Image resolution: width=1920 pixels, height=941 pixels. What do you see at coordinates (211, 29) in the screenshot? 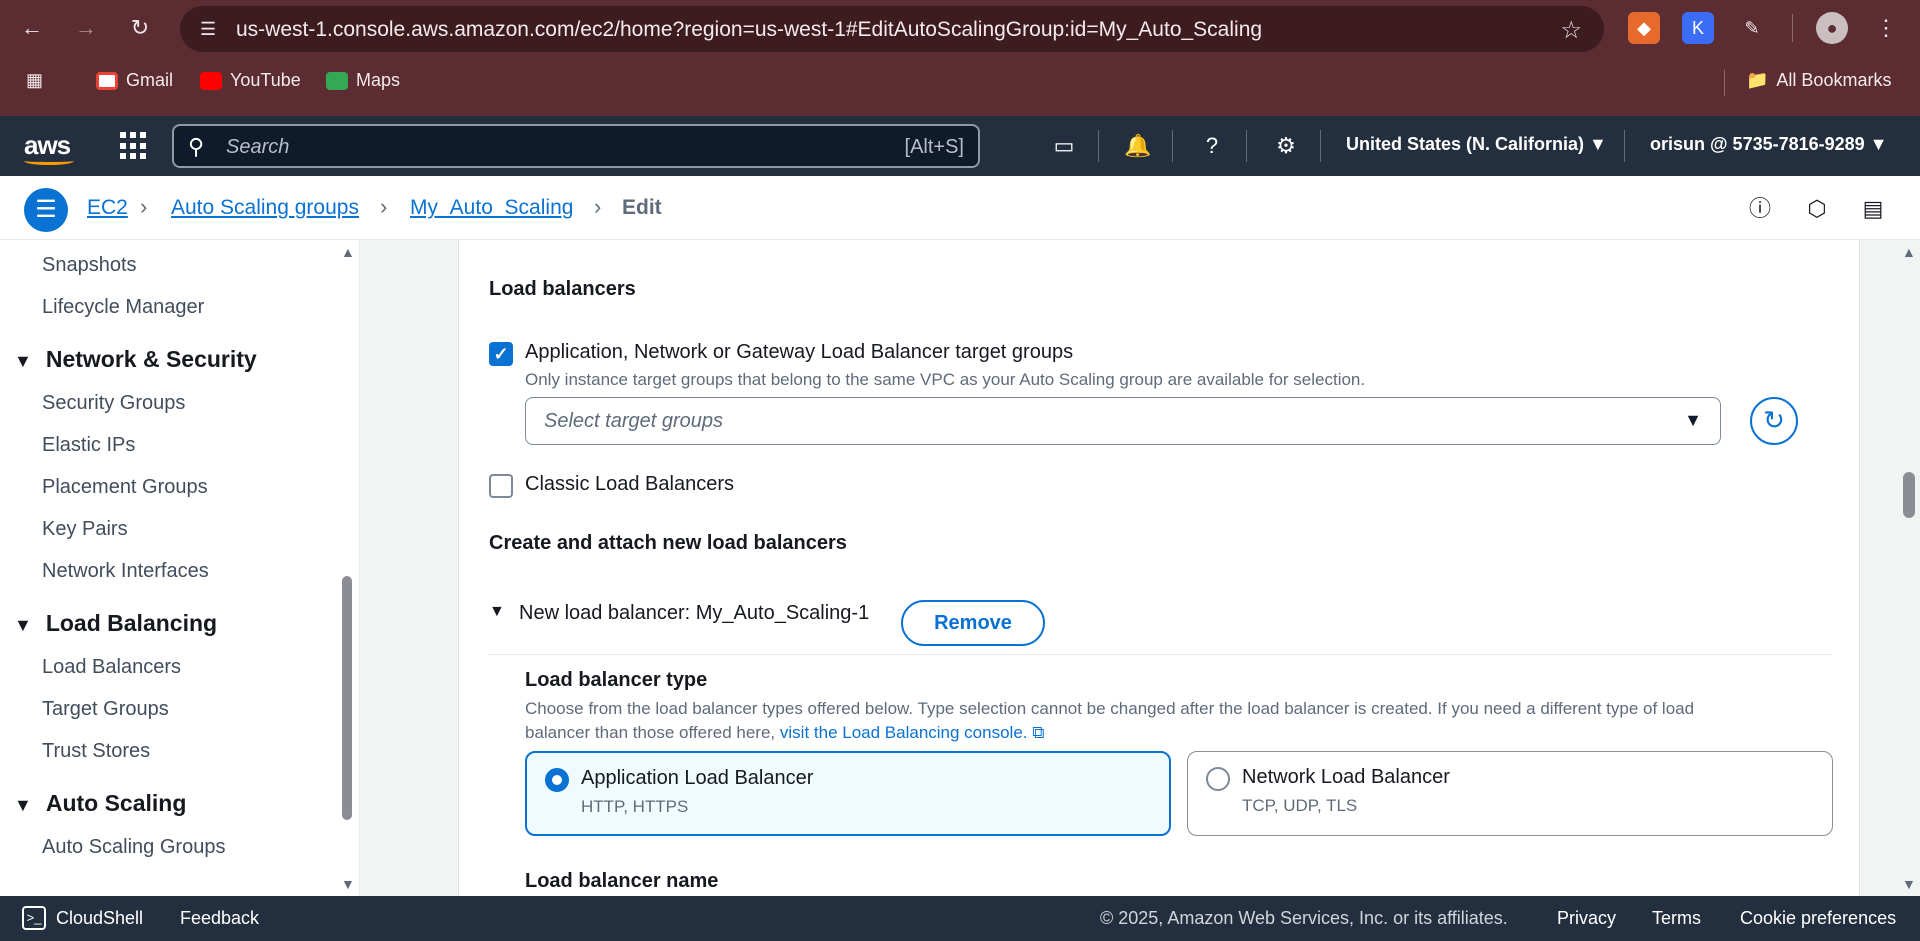
I see `site-info-icon: ☰` at bounding box center [211, 29].